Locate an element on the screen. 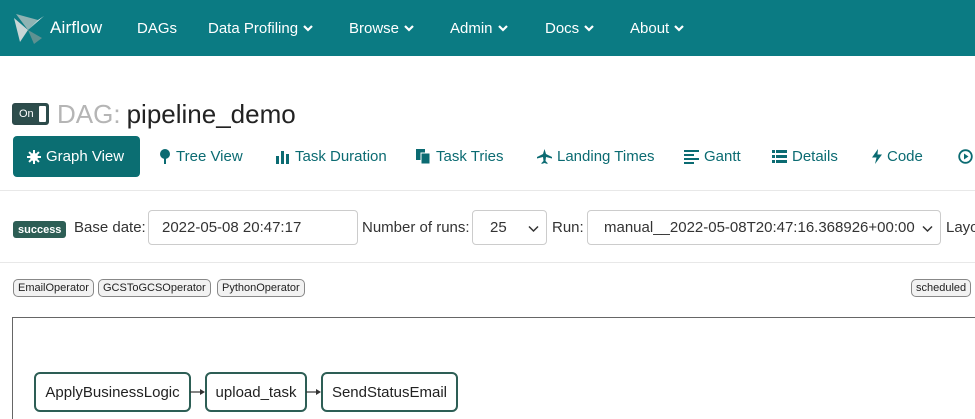 The width and height of the screenshot is (975, 419). tab-graph-view: Graph View is located at coordinates (76, 156).